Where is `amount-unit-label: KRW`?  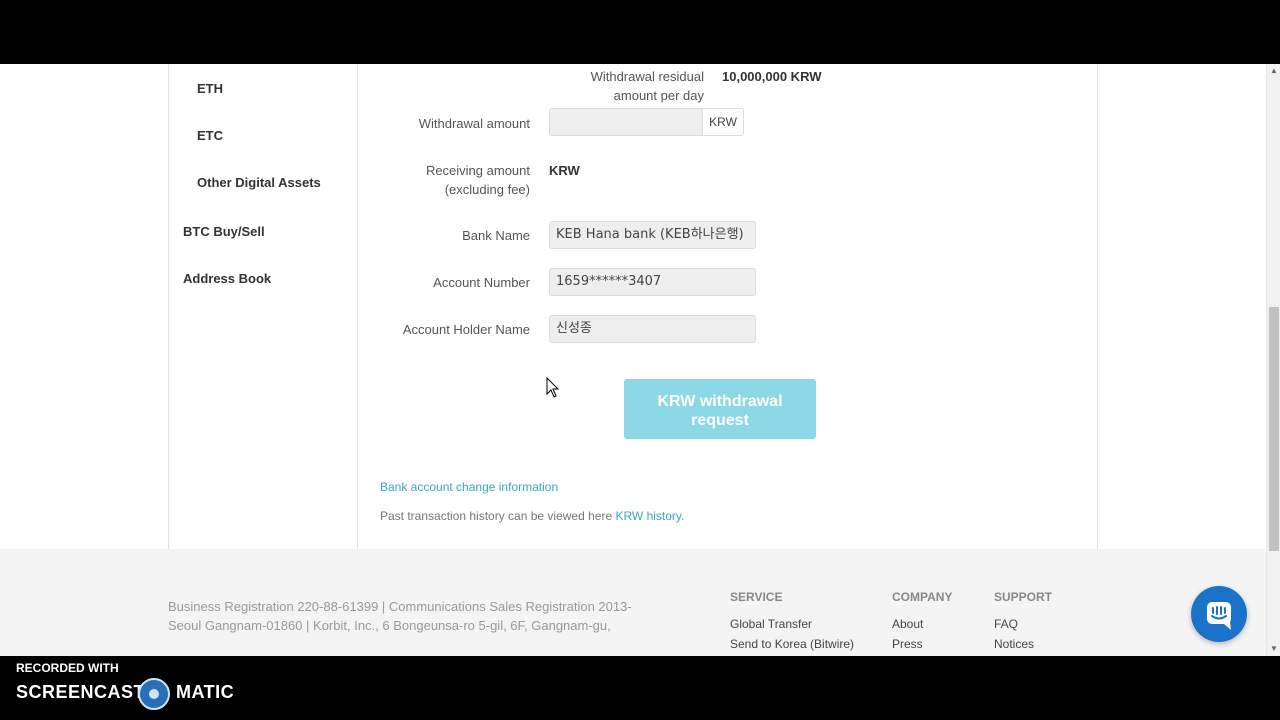
amount-unit-label: KRW is located at coordinates (722, 122).